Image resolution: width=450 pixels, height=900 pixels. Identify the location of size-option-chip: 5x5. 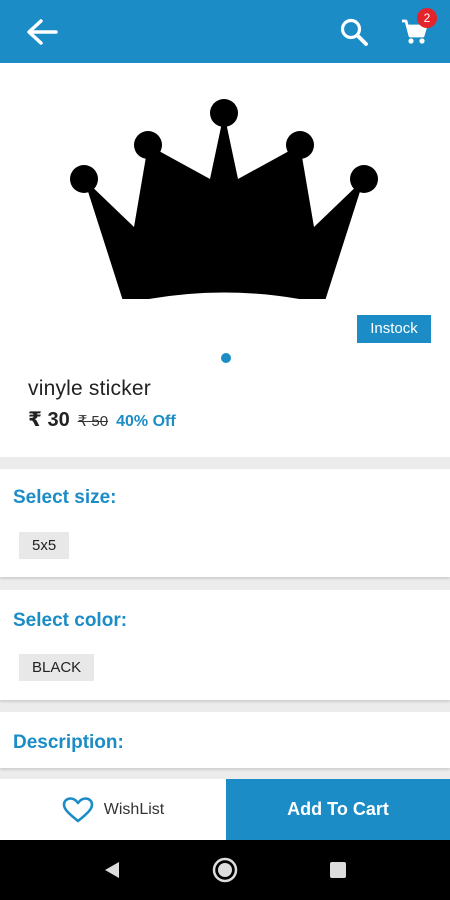
(44, 545).